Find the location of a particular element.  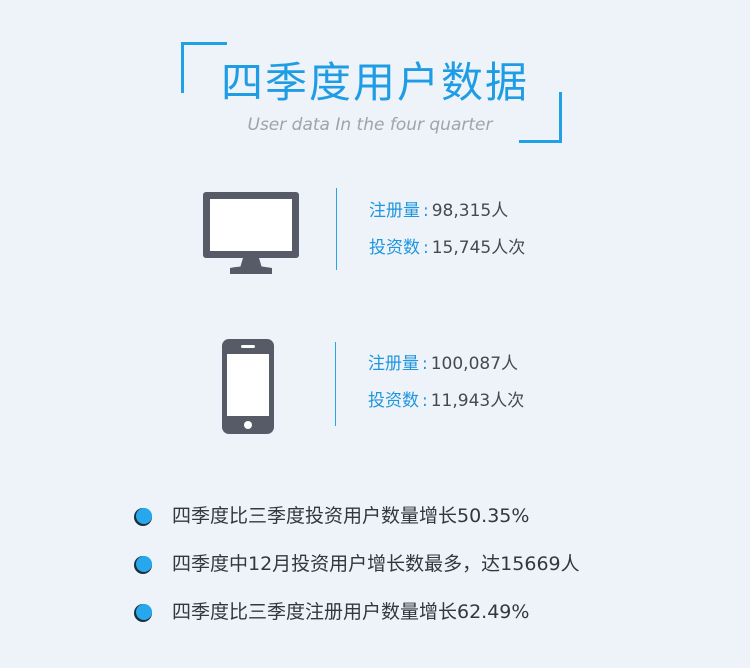

pc-register-label: 注册量 is located at coordinates (394, 211).